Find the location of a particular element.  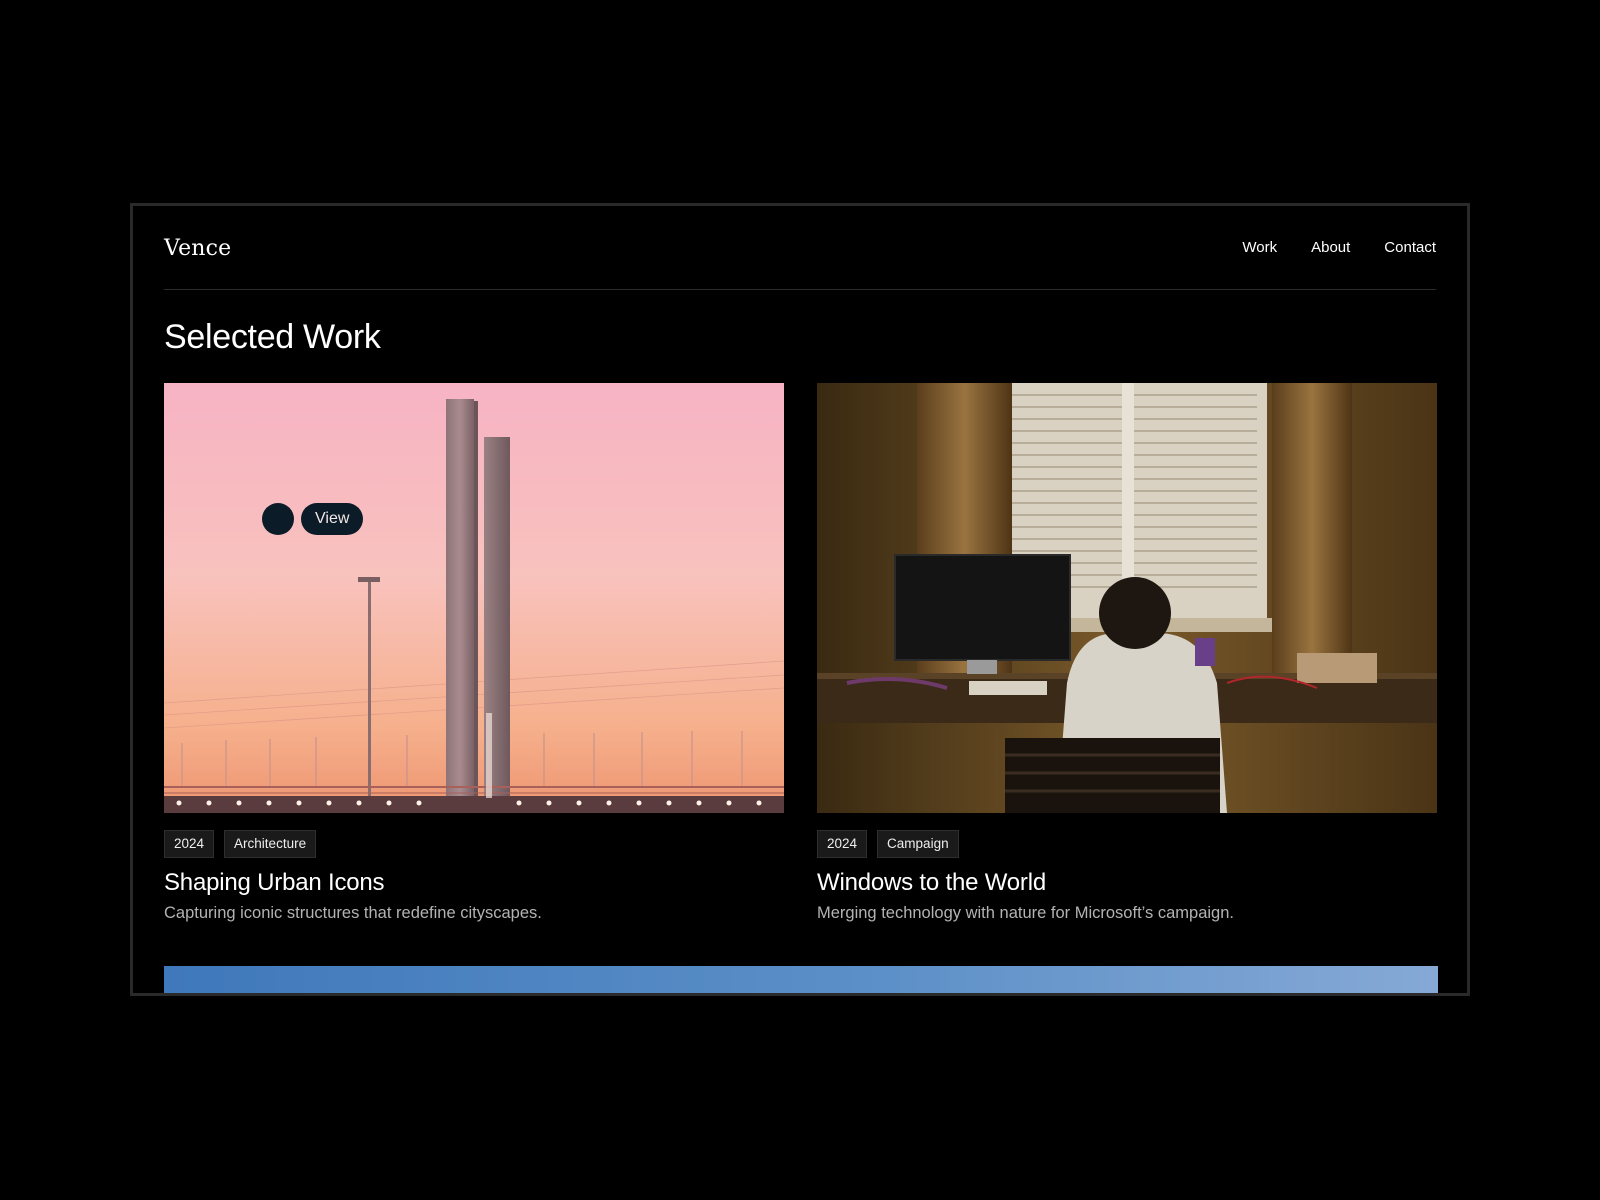

desk-photo is located at coordinates (1127, 598).